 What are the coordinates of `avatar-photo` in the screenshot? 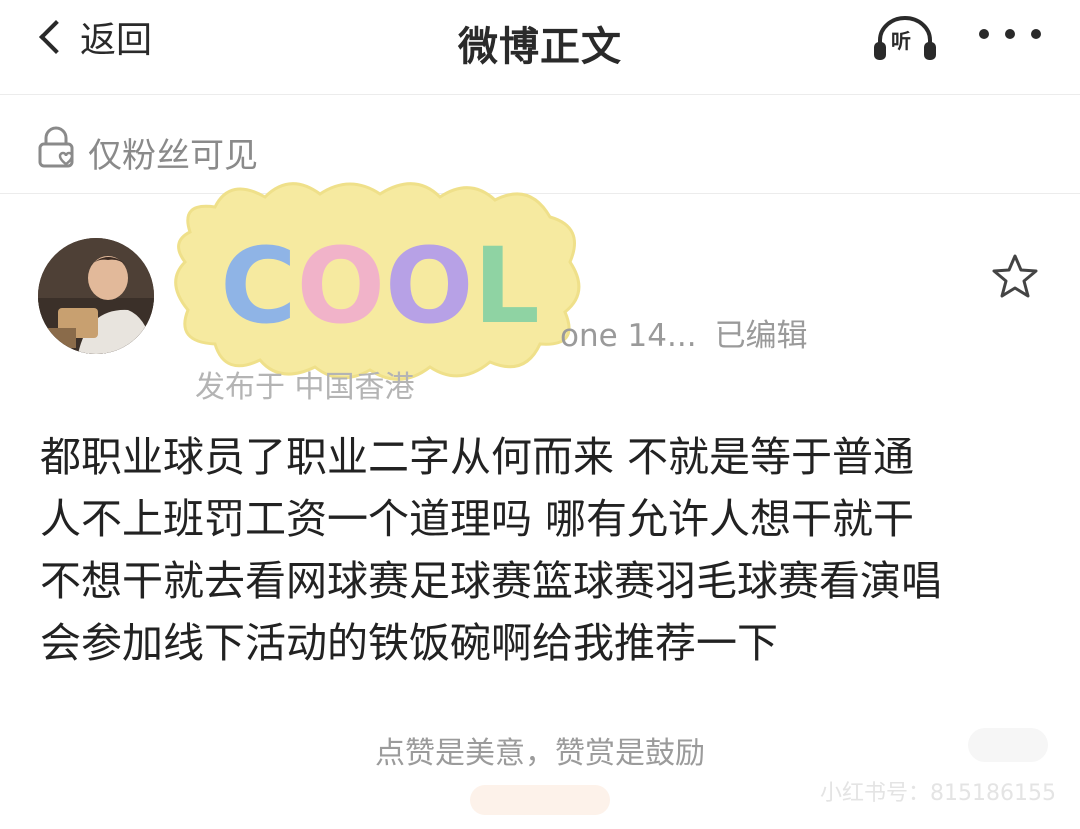 It's located at (96, 296).